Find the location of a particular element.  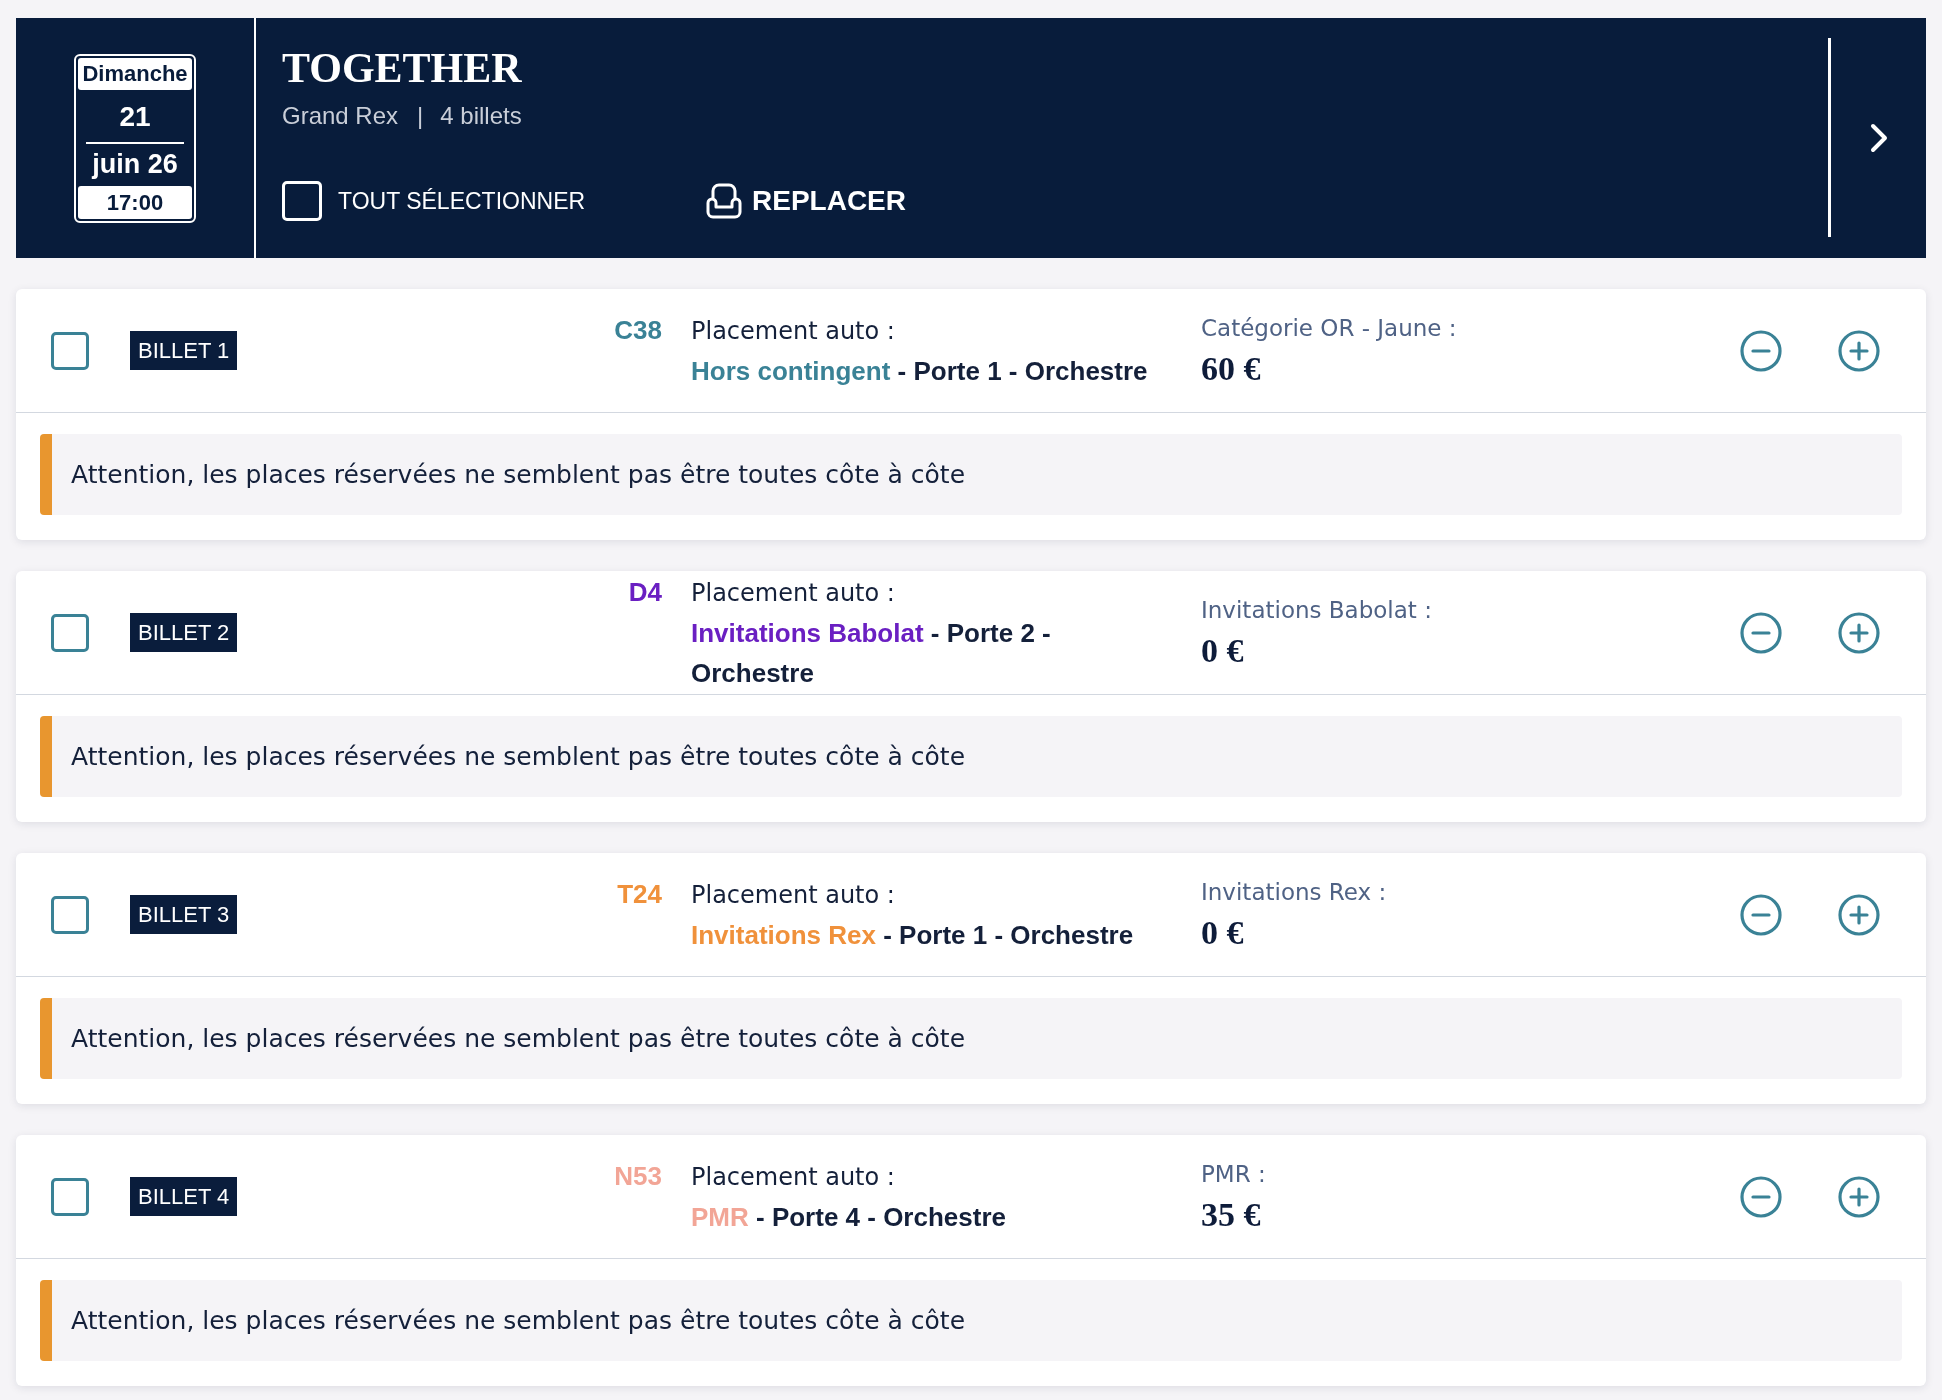

seat-details: Hors contingent - Porte 1 - Orchestre is located at coordinates (920, 371).